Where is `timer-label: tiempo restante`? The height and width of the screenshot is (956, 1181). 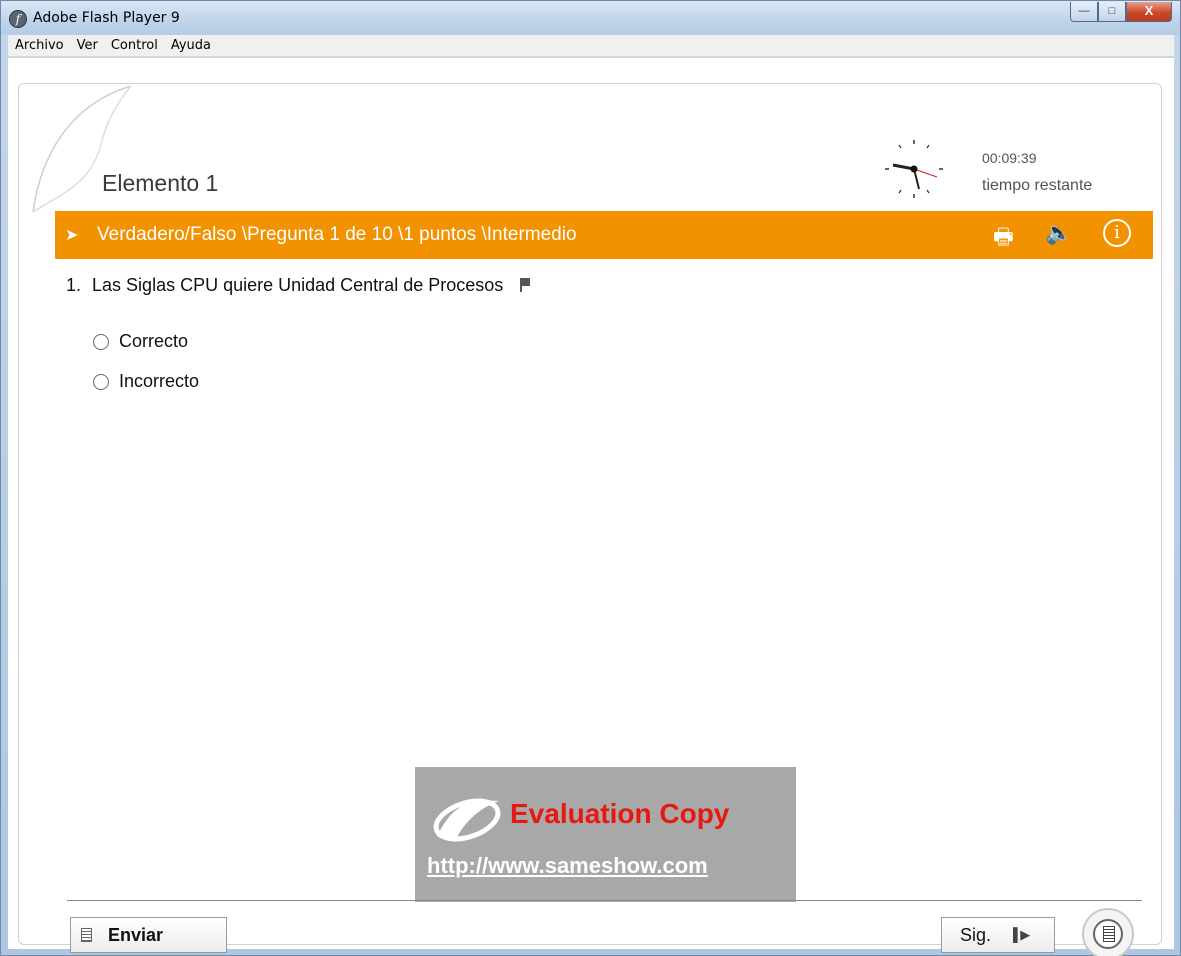 timer-label: tiempo restante is located at coordinates (1037, 185).